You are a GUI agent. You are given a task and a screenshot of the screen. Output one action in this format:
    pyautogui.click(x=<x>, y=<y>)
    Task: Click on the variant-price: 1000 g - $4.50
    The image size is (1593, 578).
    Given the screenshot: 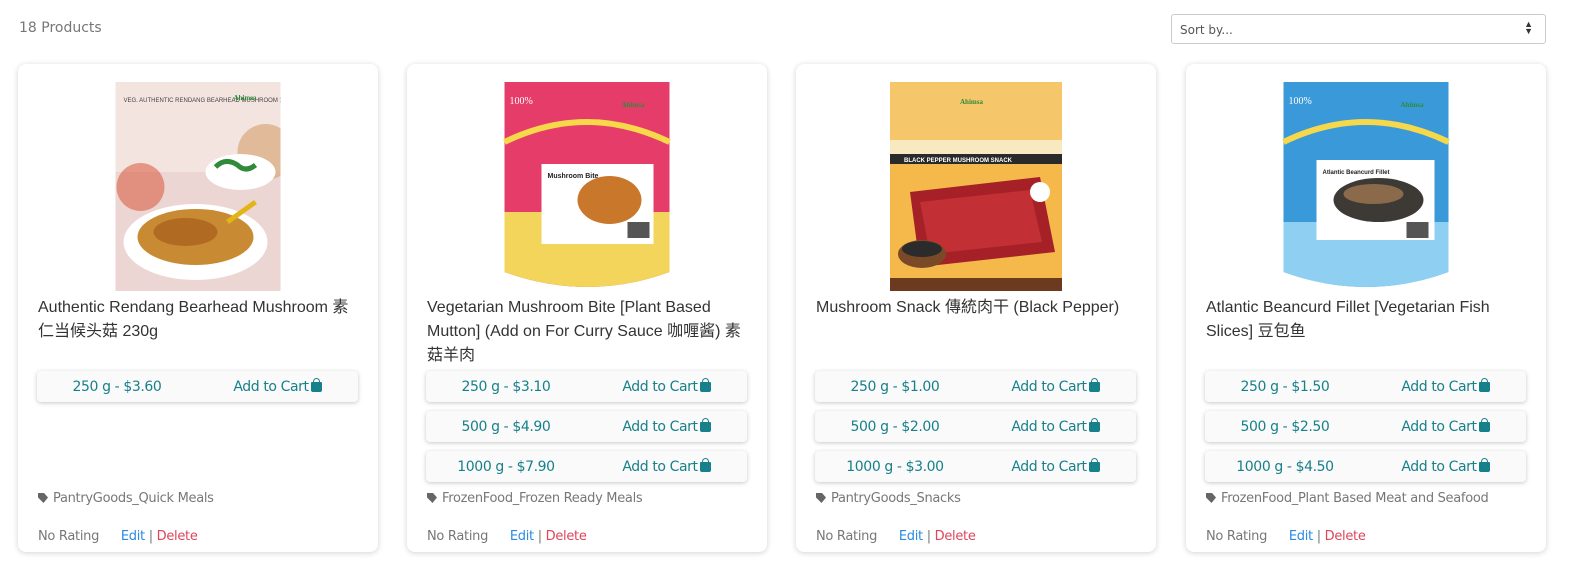 What is the action you would take?
    pyautogui.click(x=1285, y=467)
    